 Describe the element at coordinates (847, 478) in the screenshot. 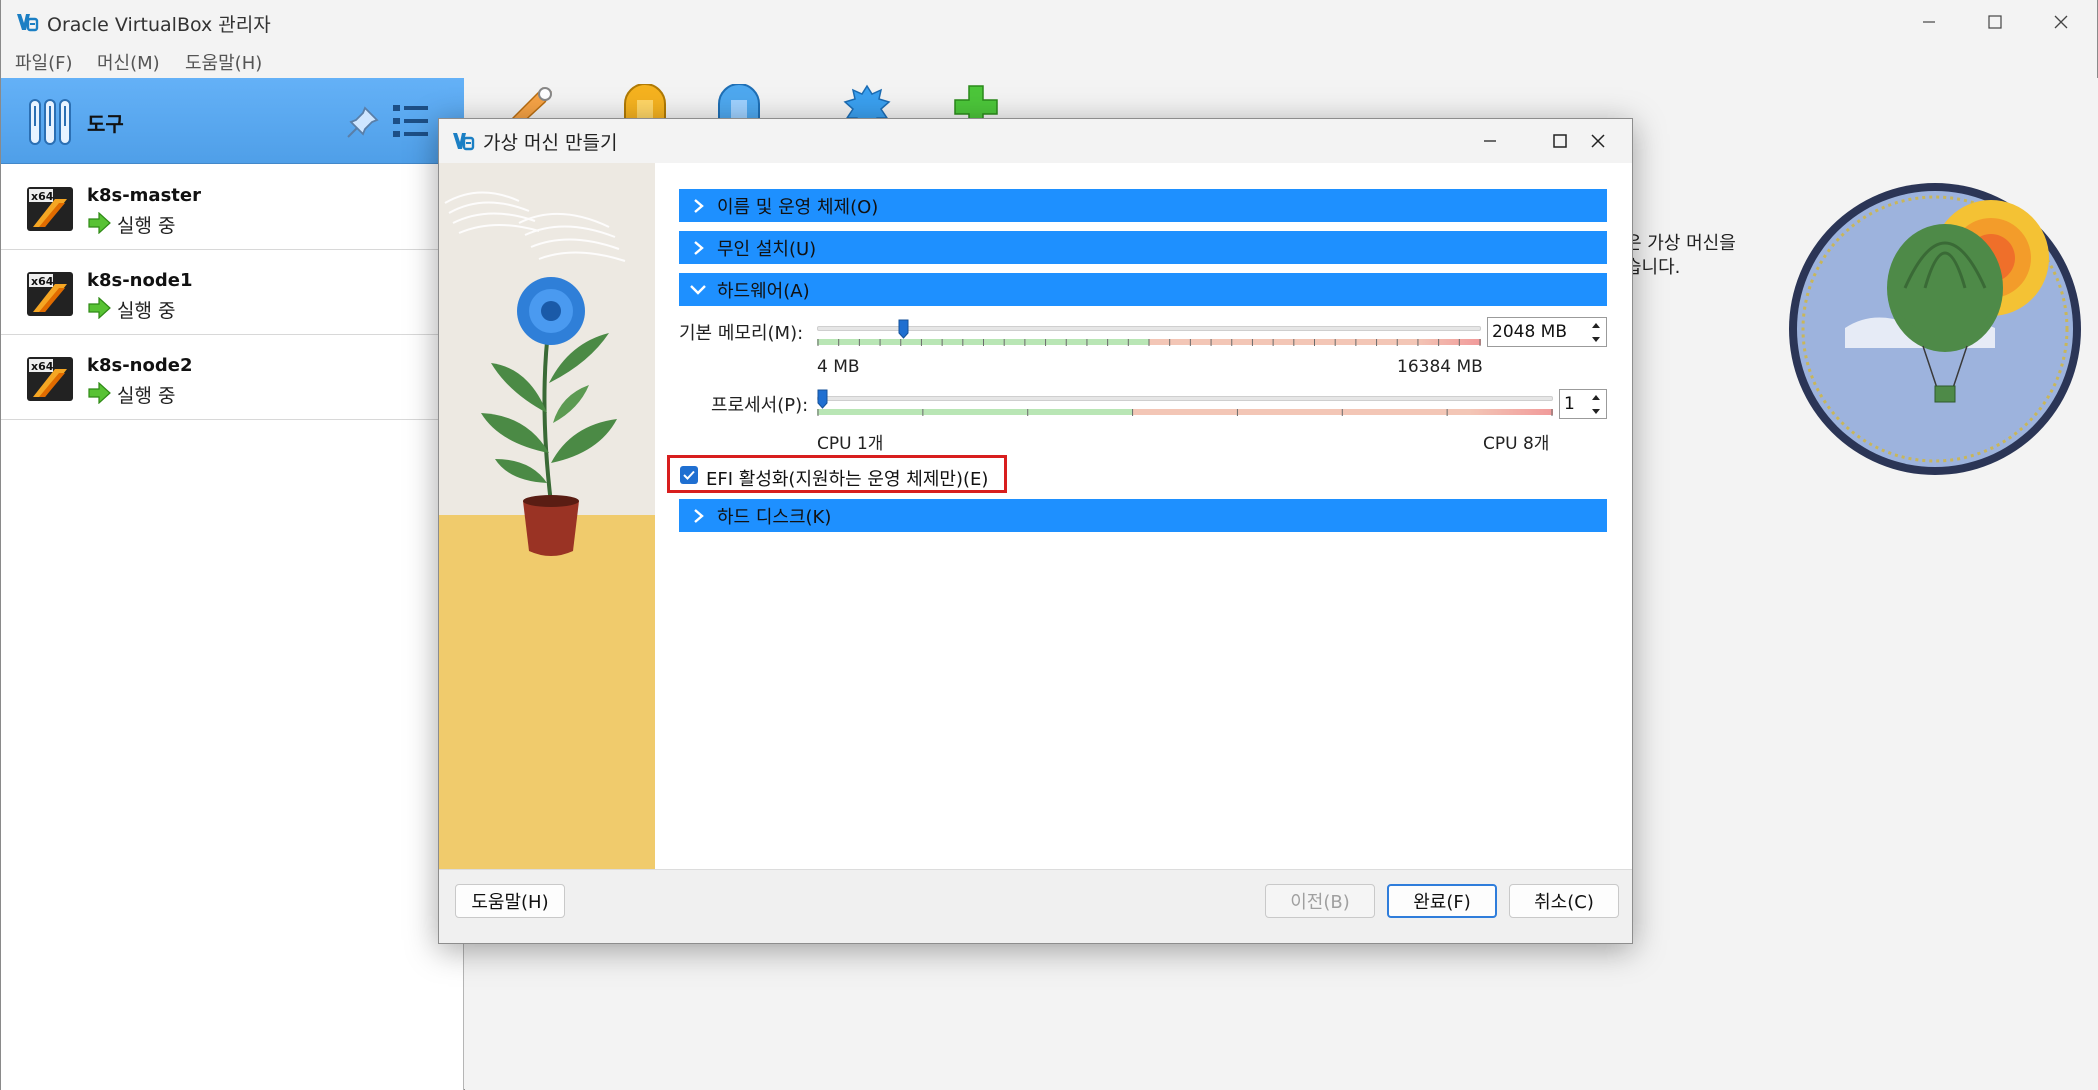

I see `efi-label: EFI 활성화(지원하는 운영 체제만)(E)` at that location.